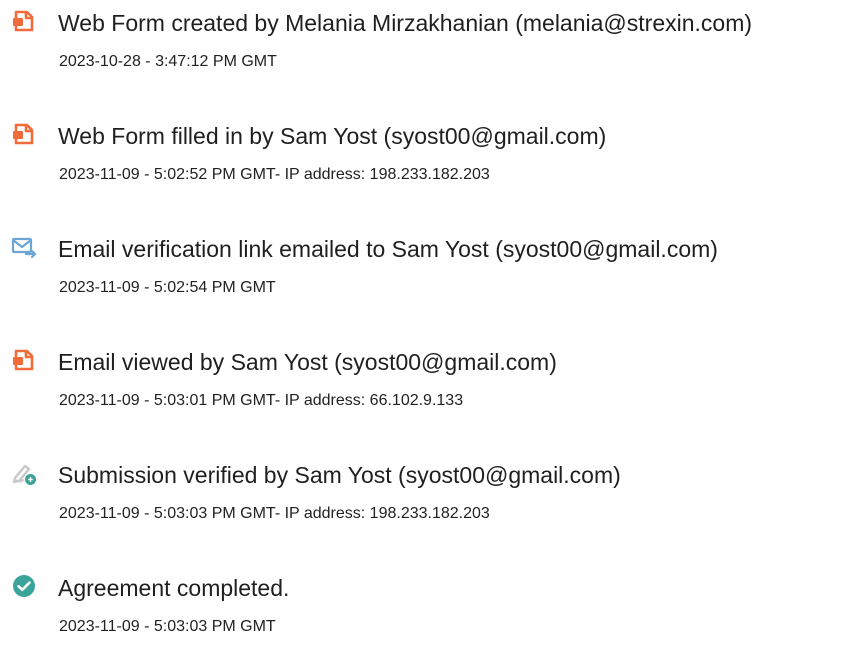  Describe the element at coordinates (174, 588) in the screenshot. I see `event-title: Agreement completed.` at that location.